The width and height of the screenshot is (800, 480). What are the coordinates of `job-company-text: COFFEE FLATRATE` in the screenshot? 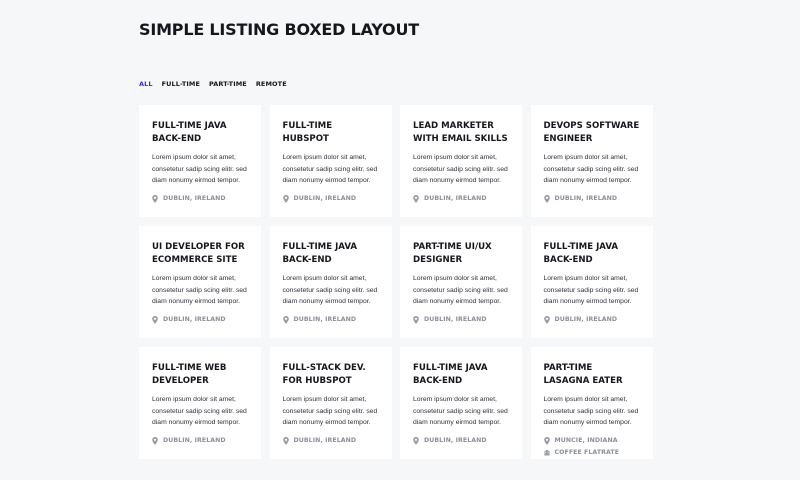 It's located at (587, 452).